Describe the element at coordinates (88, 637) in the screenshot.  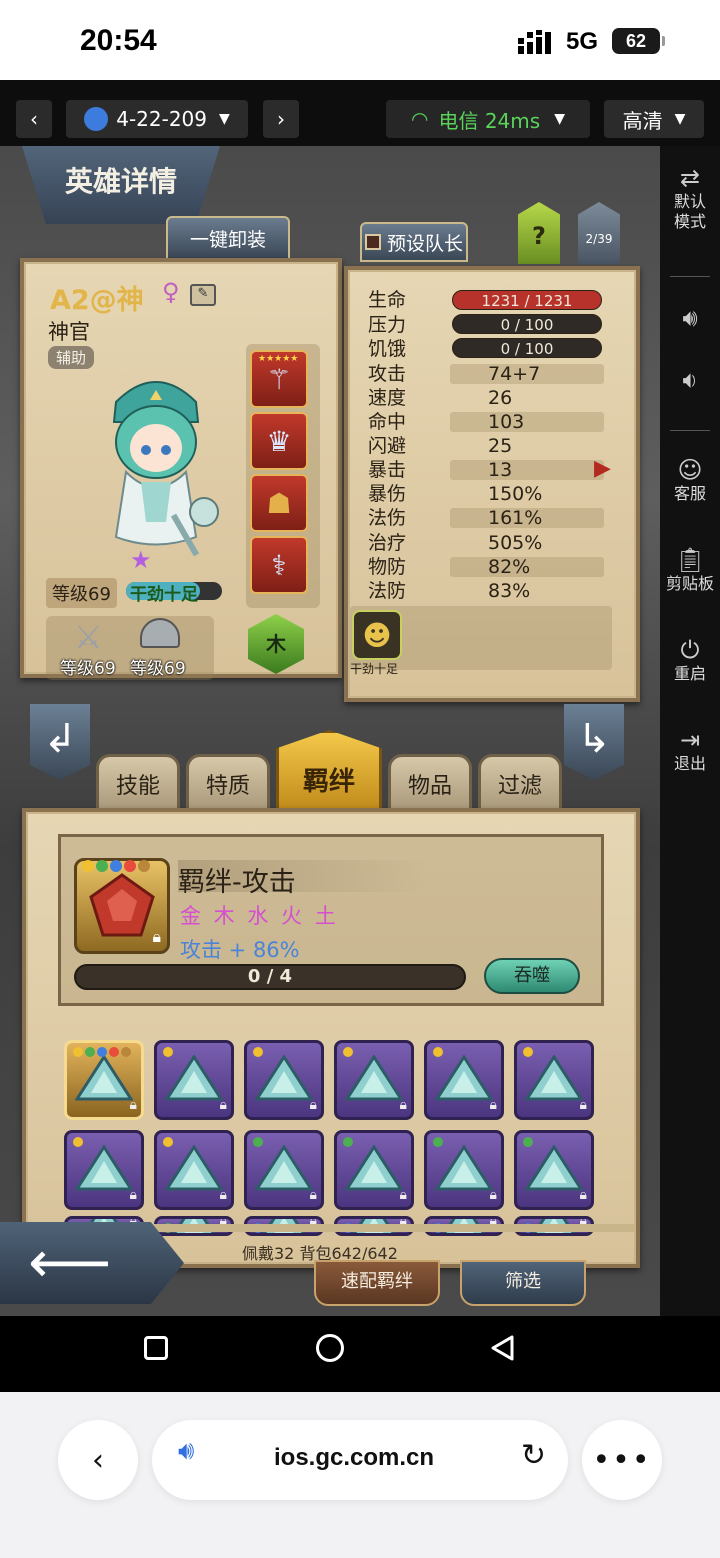
I see `sword-icon: ⚔` at that location.